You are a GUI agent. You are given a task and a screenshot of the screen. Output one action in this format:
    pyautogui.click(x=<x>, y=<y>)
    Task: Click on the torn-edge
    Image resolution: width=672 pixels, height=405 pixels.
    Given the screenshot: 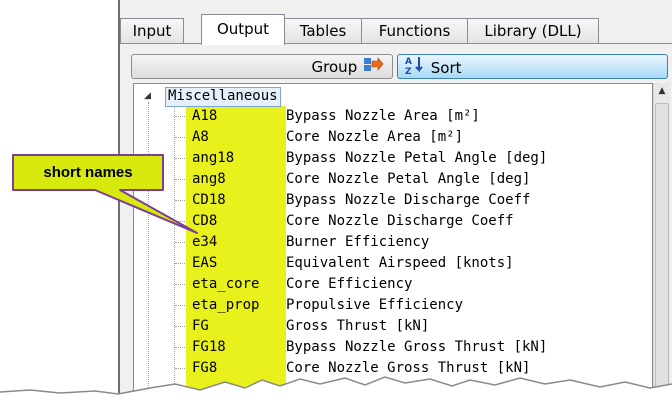 What is the action you would take?
    pyautogui.click(x=336, y=390)
    